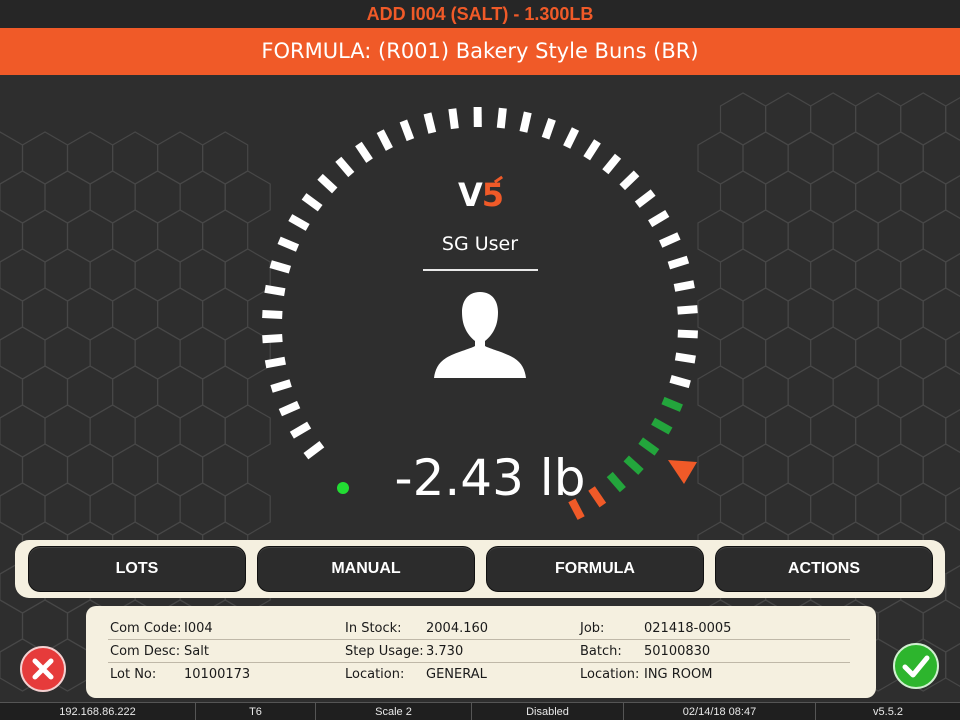 Image resolution: width=960 pixels, height=720 pixels. What do you see at coordinates (480, 335) in the screenshot?
I see `user-silhouette-icon` at bounding box center [480, 335].